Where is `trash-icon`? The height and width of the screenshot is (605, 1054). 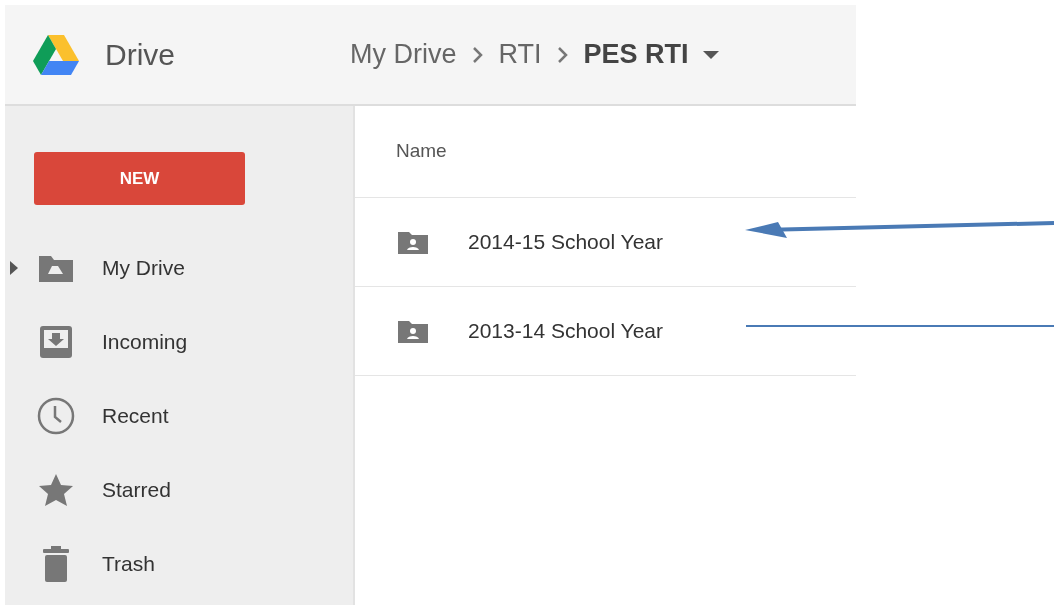
trash-icon is located at coordinates (56, 564).